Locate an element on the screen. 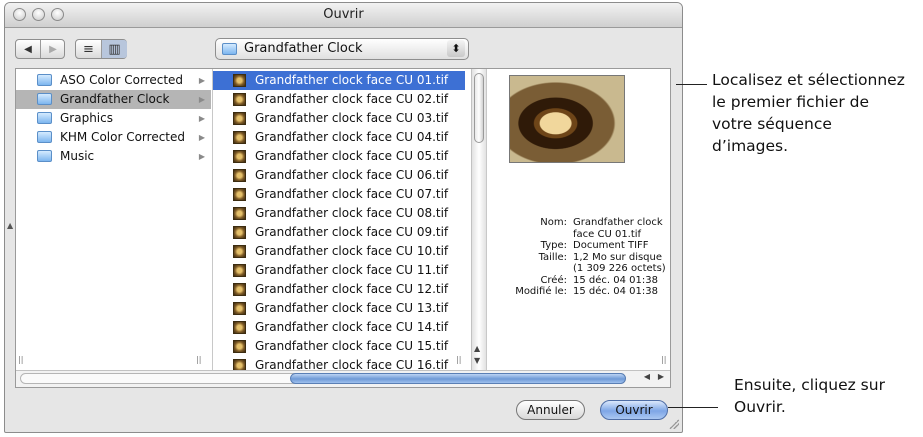  scroll-right-icon: ▶ is located at coordinates (661, 376).